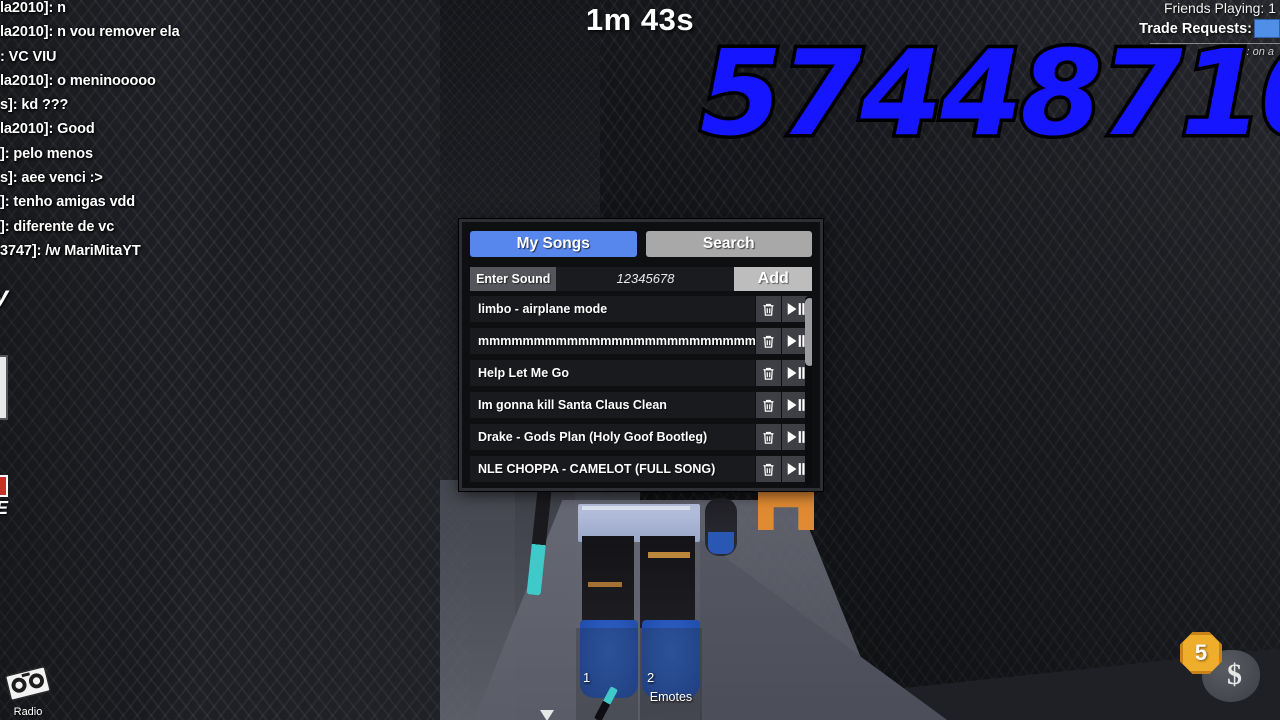 The width and height of the screenshot is (1280, 720). Describe the element at coordinates (34, 105) in the screenshot. I see `chat-message: s]: kd ???` at that location.